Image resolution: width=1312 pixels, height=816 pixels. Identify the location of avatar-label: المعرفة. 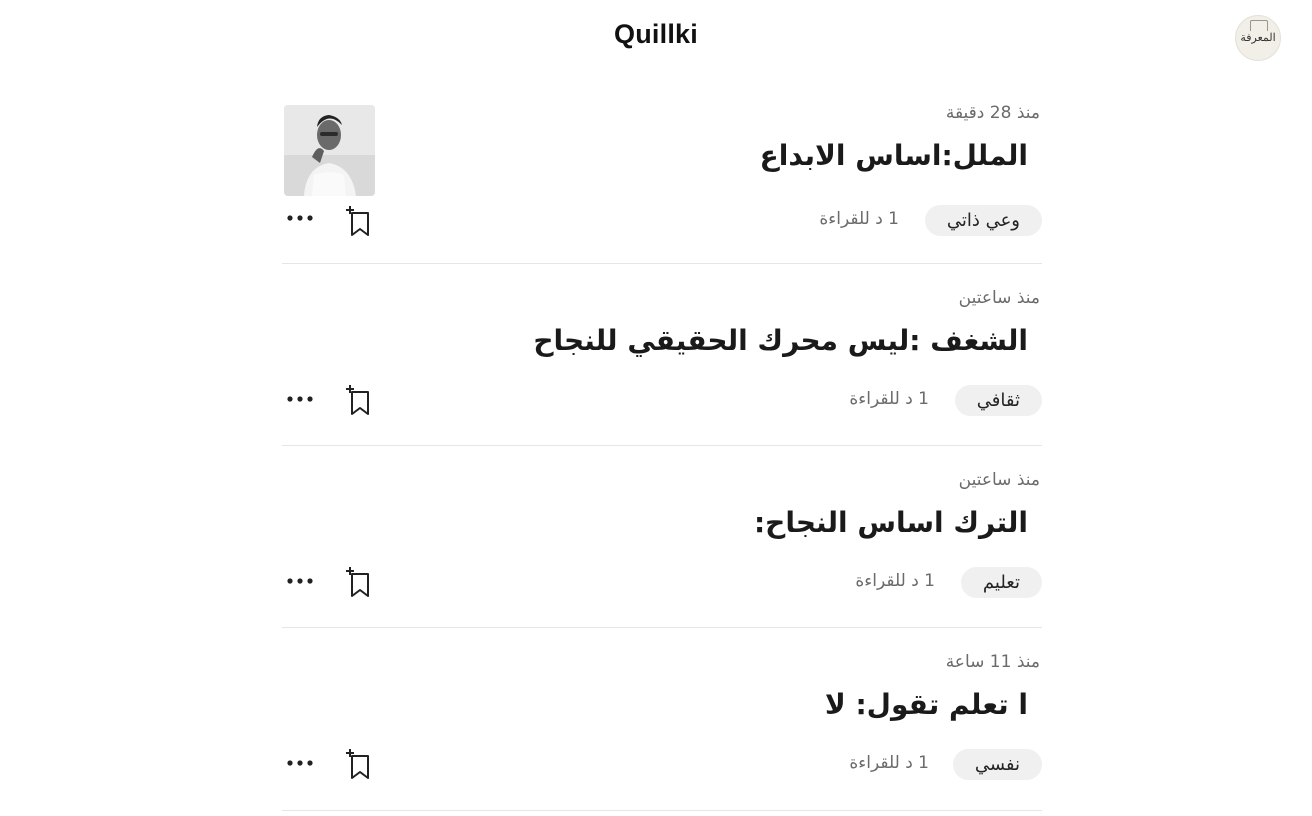
(1258, 37).